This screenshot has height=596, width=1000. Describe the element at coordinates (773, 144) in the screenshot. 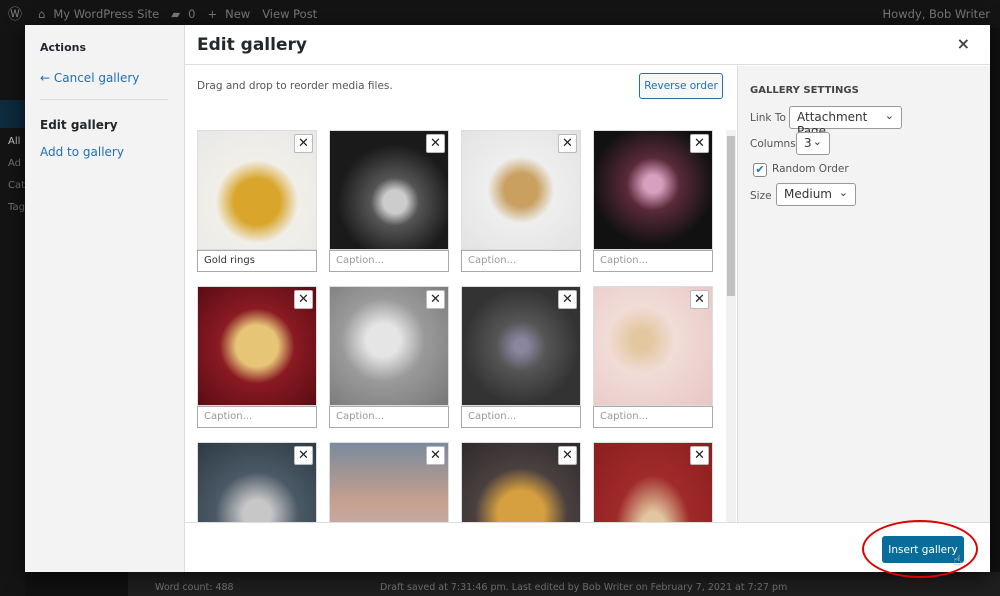

I see `columns-label: Columns` at that location.